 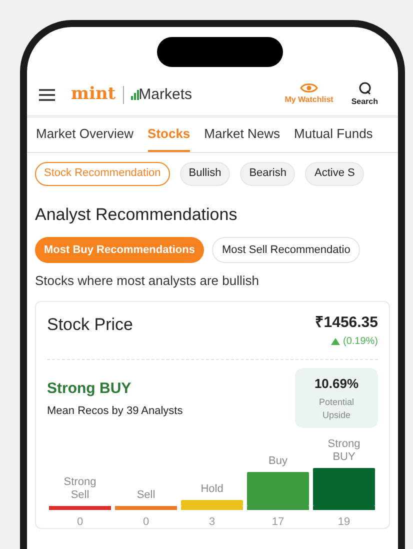 I want to click on subtitle: Stocks where most analysts are bullish, so click(x=147, y=281).